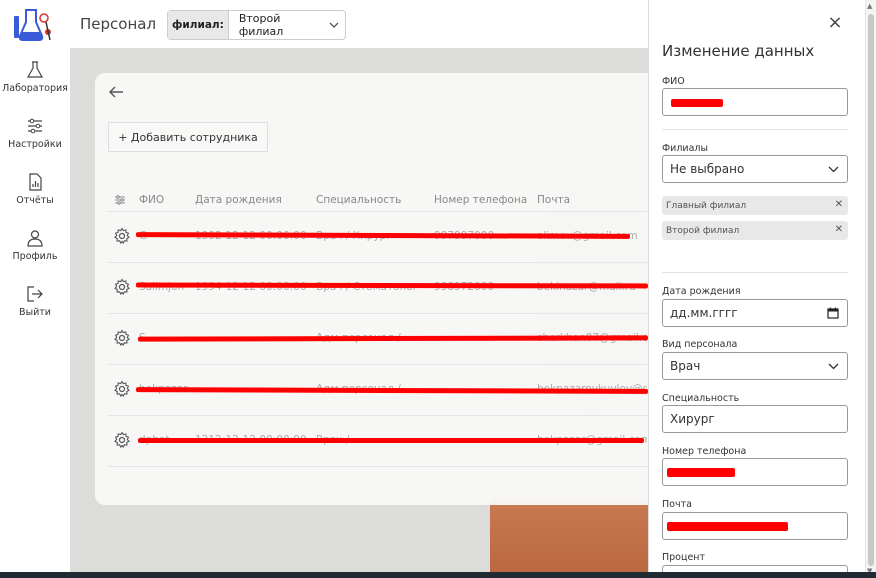 The height and width of the screenshot is (578, 876). Describe the element at coordinates (685, 148) in the screenshot. I see `branches-label: Филиалы` at that location.